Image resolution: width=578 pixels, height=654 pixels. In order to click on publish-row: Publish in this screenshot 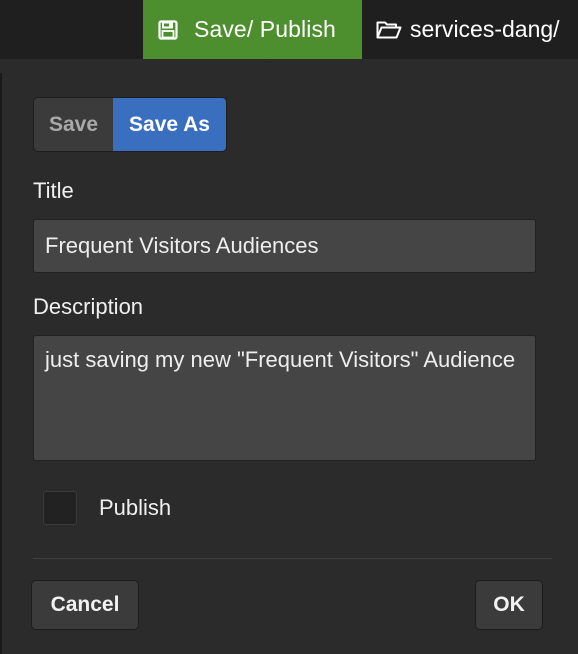, I will do `click(107, 508)`.